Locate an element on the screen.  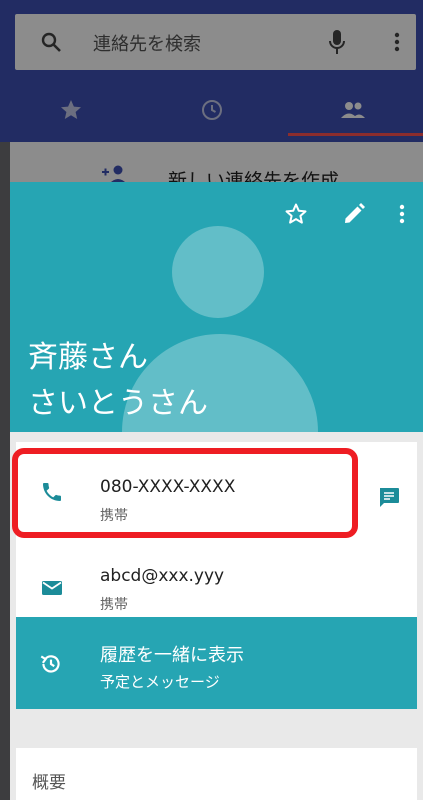
more-vert-icon is located at coordinates (402, 214).